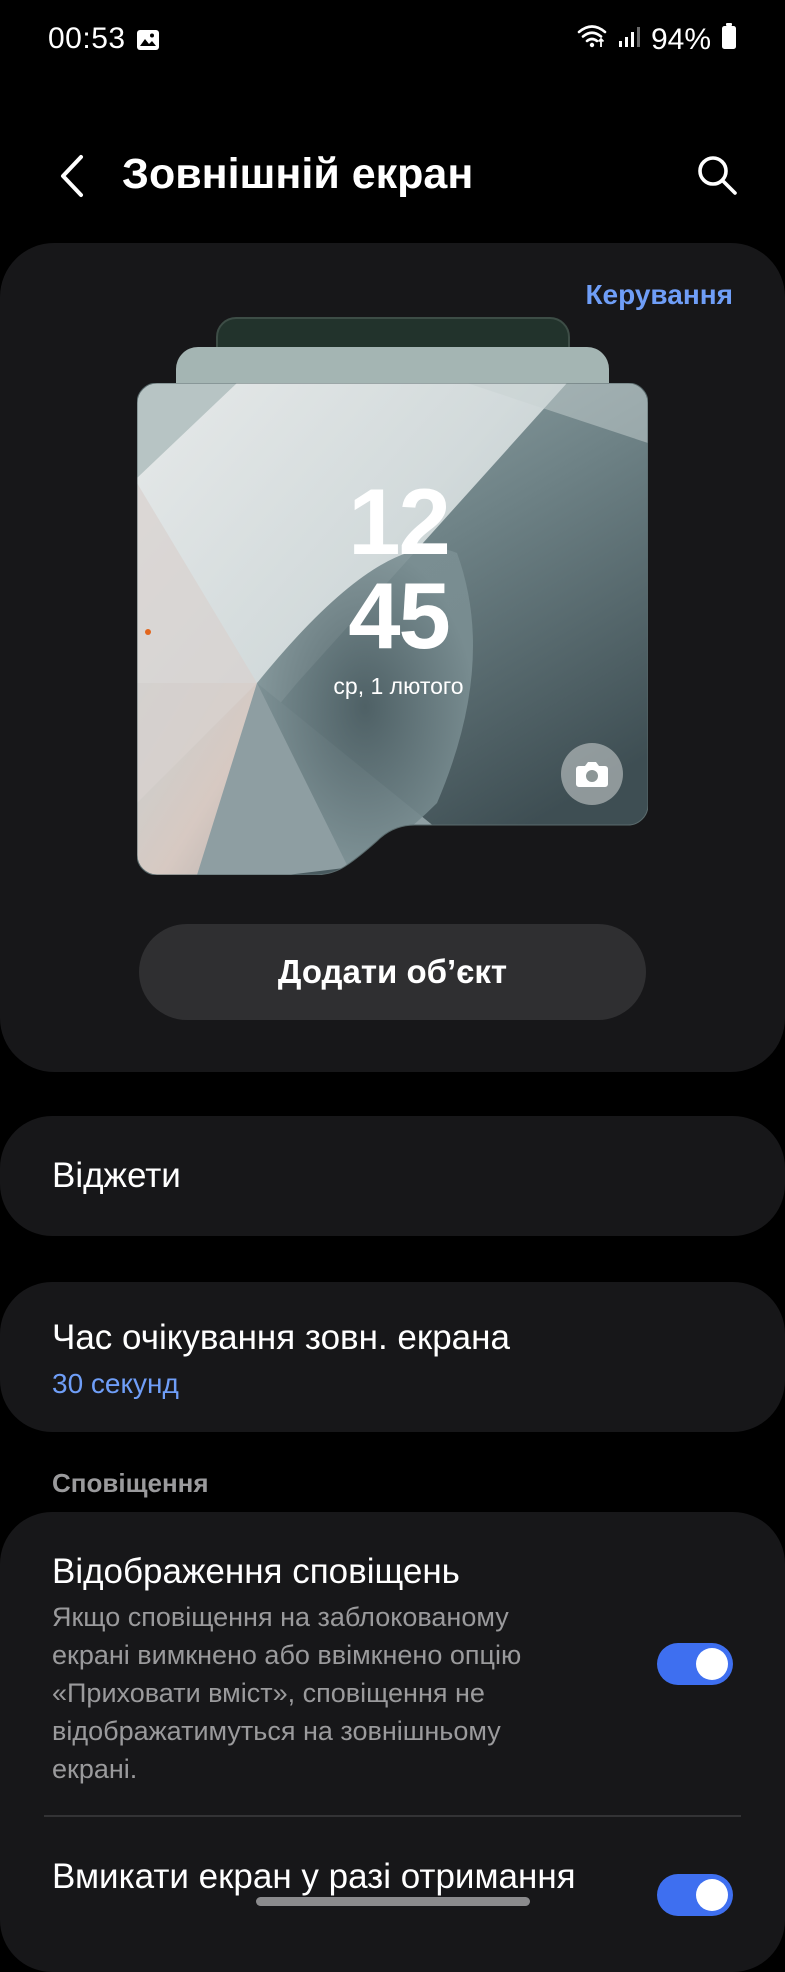  I want to click on camera-shortcut-button, so click(592, 774).